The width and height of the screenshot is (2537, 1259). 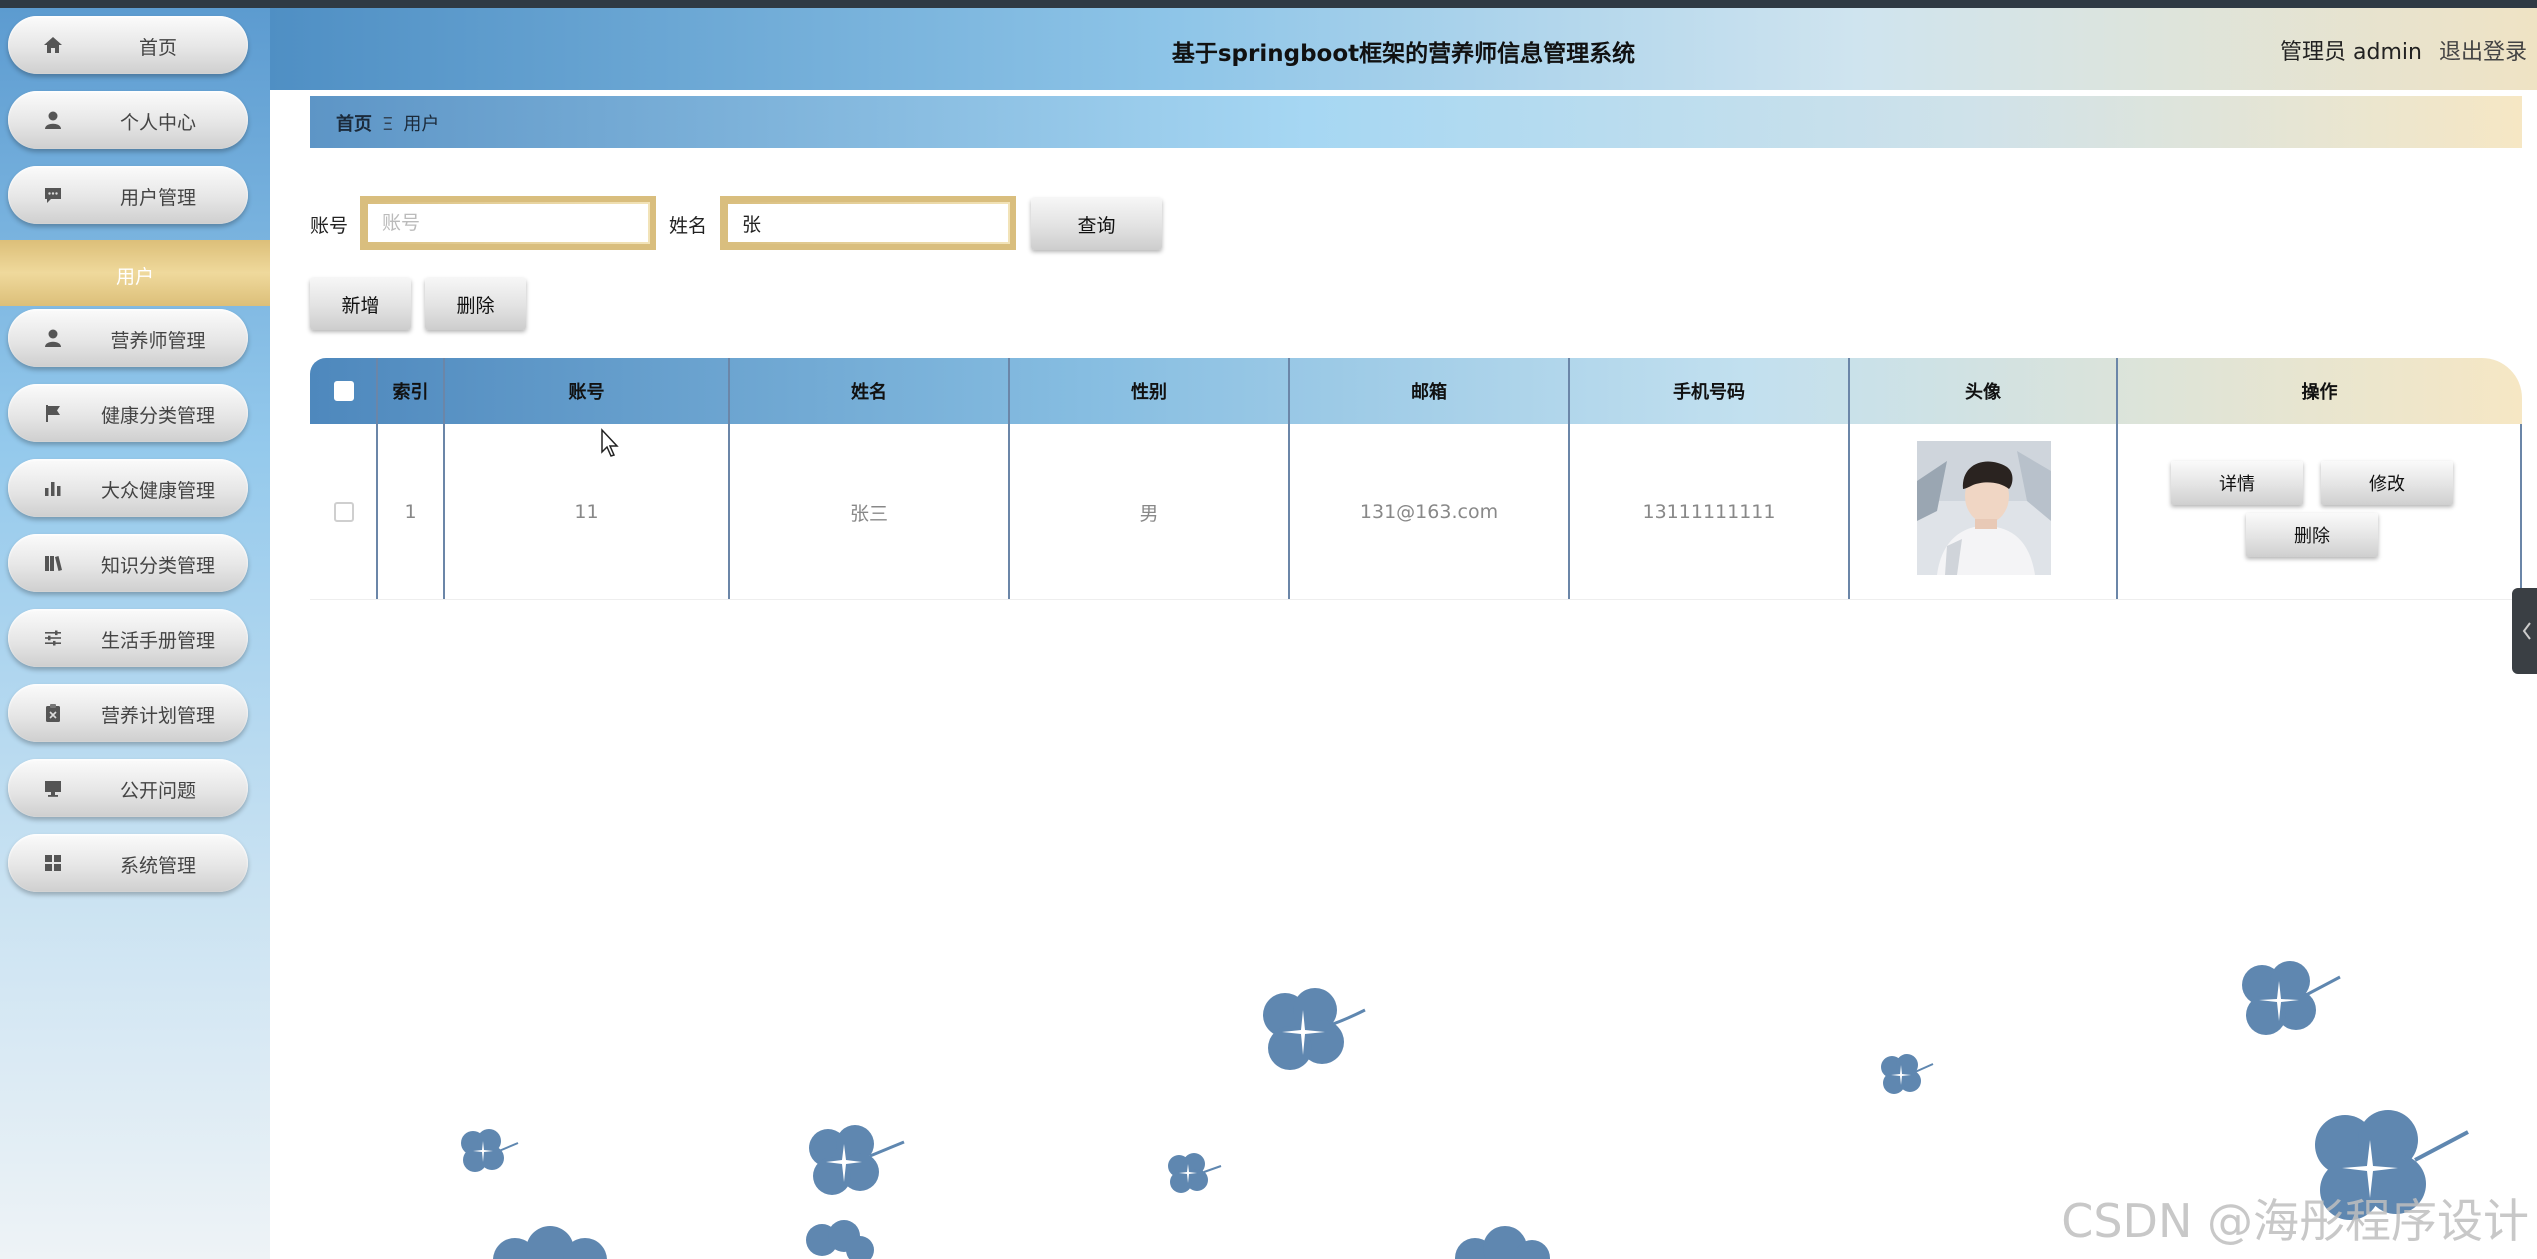 I want to click on cell-index: 1, so click(x=410, y=512).